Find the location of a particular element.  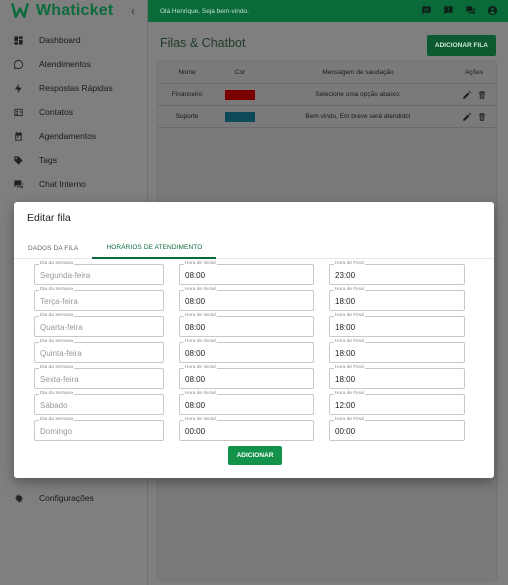

account-icon is located at coordinates (492, 10).